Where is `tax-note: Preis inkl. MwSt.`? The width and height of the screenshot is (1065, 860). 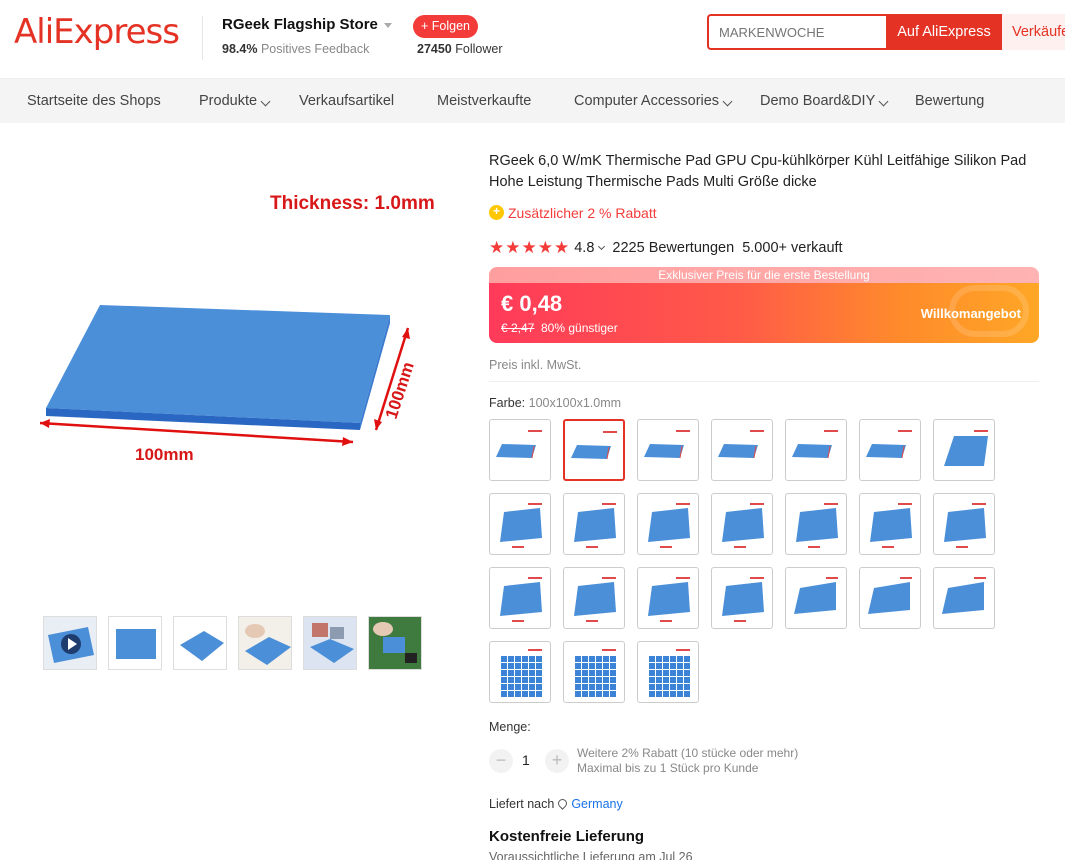
tax-note: Preis inkl. MwSt. is located at coordinates (535, 365).